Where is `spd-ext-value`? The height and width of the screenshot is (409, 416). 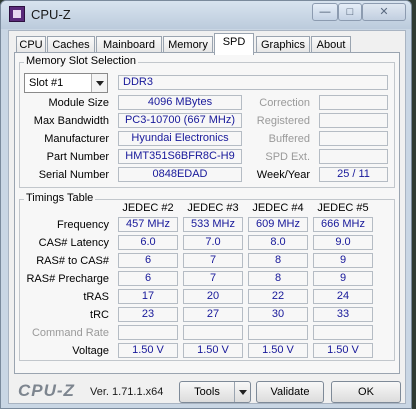
spd-ext-value is located at coordinates (353, 156).